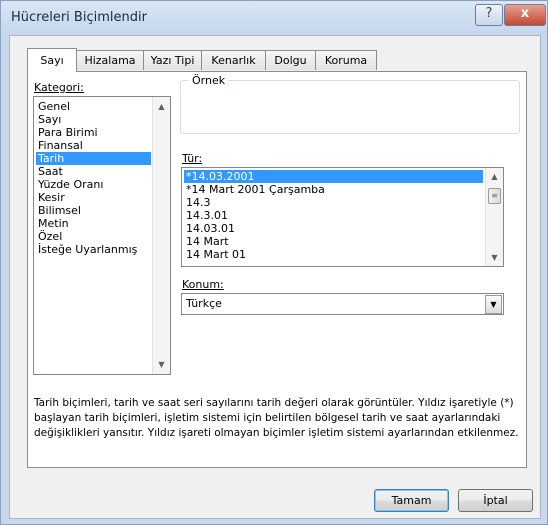 Image resolution: width=548 pixels, height=525 pixels. I want to click on category-item-fraction: Kesir, so click(93, 197).